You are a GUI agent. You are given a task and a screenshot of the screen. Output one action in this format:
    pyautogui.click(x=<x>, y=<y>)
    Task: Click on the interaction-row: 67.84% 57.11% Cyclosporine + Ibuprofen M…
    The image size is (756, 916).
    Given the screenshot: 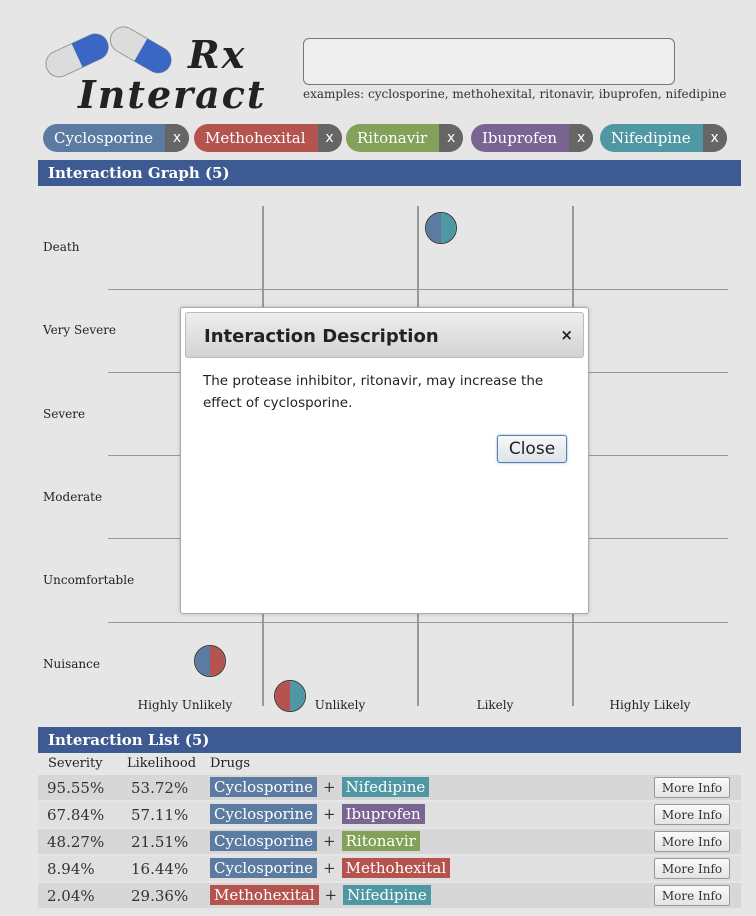 What is the action you would take?
    pyautogui.click(x=389, y=814)
    